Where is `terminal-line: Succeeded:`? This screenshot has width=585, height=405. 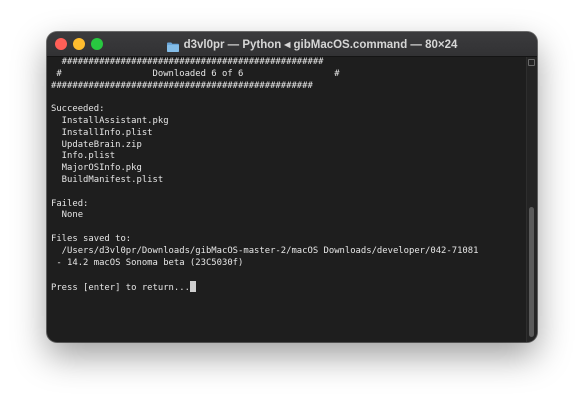
terminal-line: Succeeded: is located at coordinates (78, 109).